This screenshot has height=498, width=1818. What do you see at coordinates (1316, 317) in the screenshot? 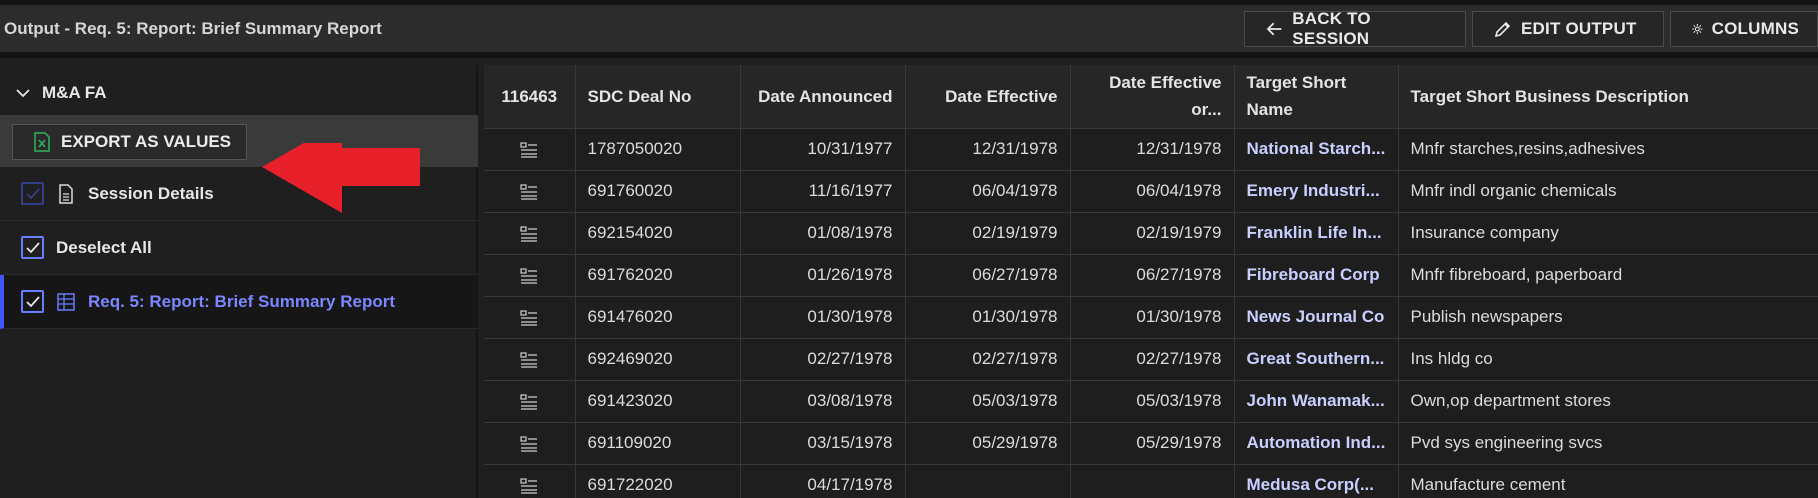
I see `cell-target-short-name: News Journal Co` at bounding box center [1316, 317].